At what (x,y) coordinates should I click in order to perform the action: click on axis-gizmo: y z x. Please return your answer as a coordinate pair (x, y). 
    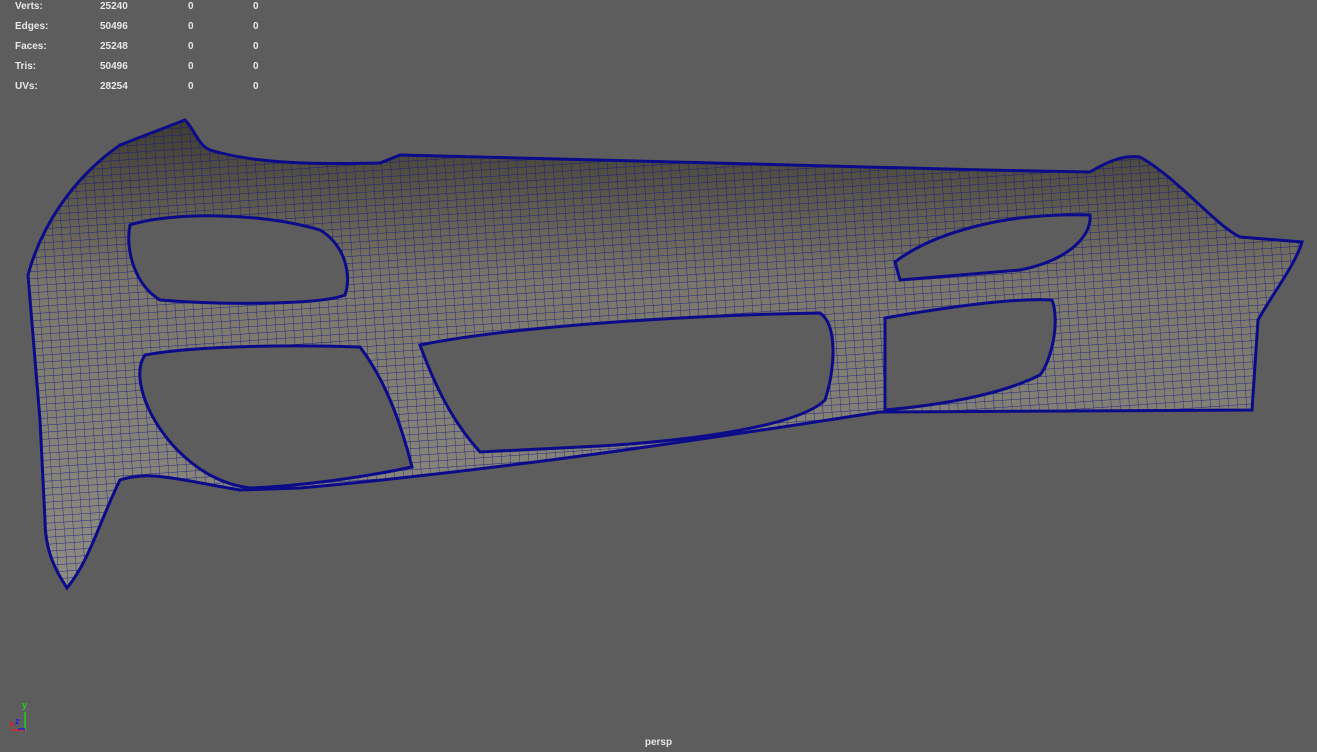
    Looking at the image, I should click on (20, 716).